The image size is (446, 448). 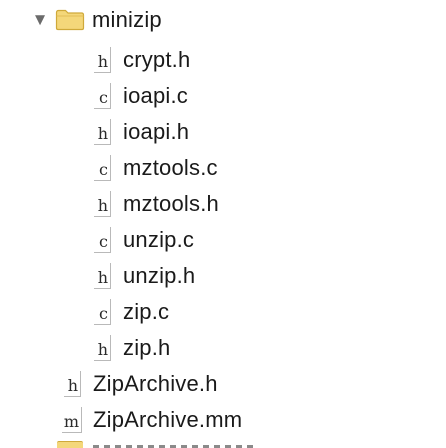 I want to click on file-row: h zip.h, so click(x=223, y=349).